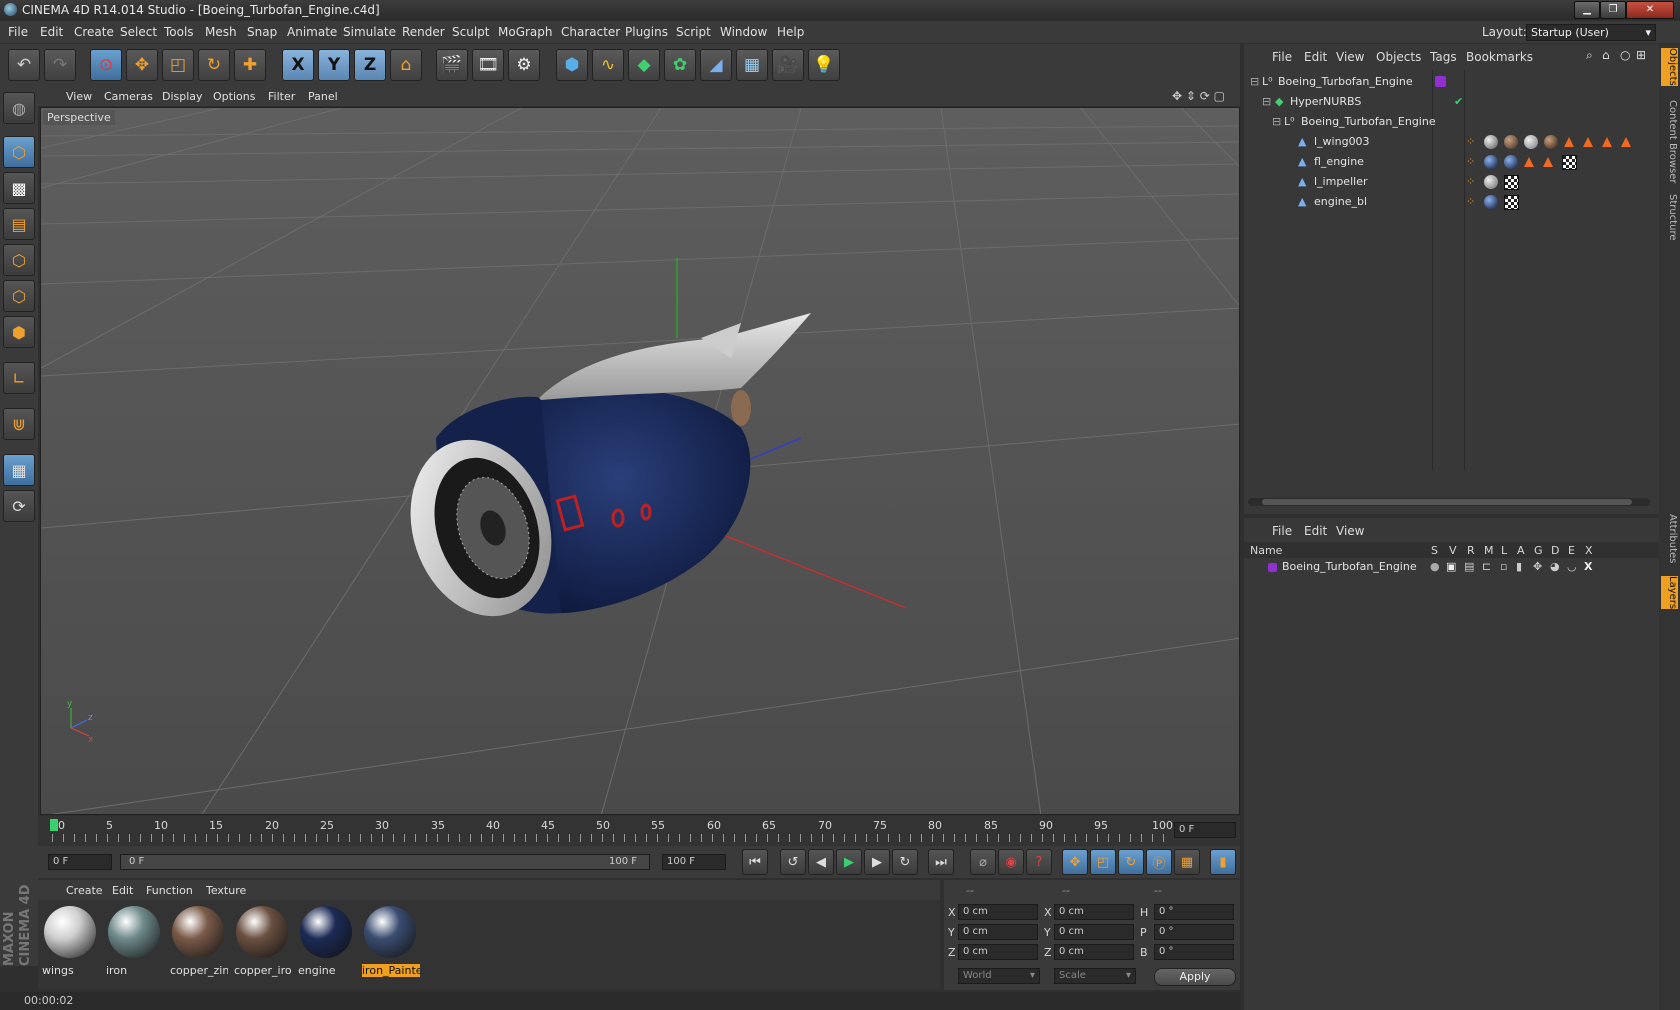 This screenshot has width=1680, height=1010. Describe the element at coordinates (60, 65) in the screenshot. I see `redo-button: ↷` at that location.